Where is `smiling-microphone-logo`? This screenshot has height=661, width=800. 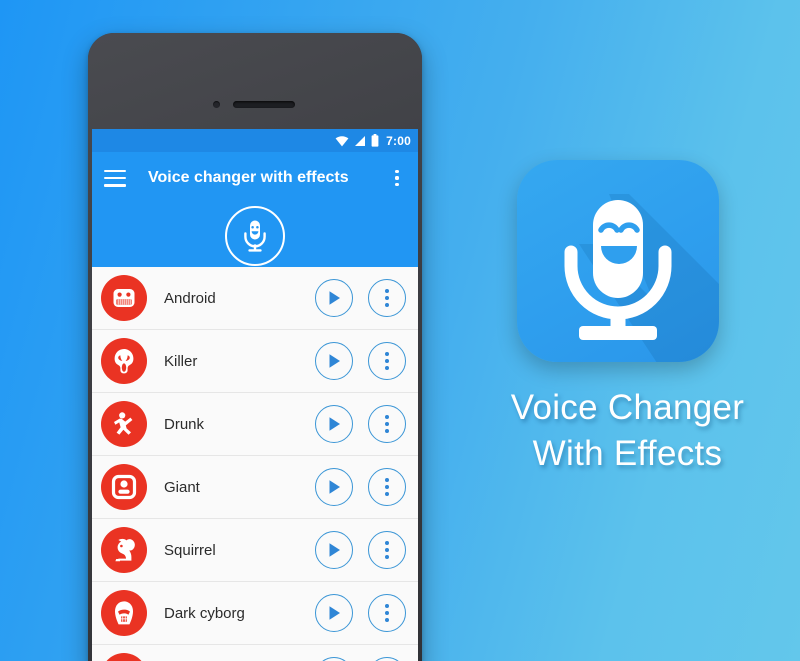
smiling-microphone-logo is located at coordinates (641, 278).